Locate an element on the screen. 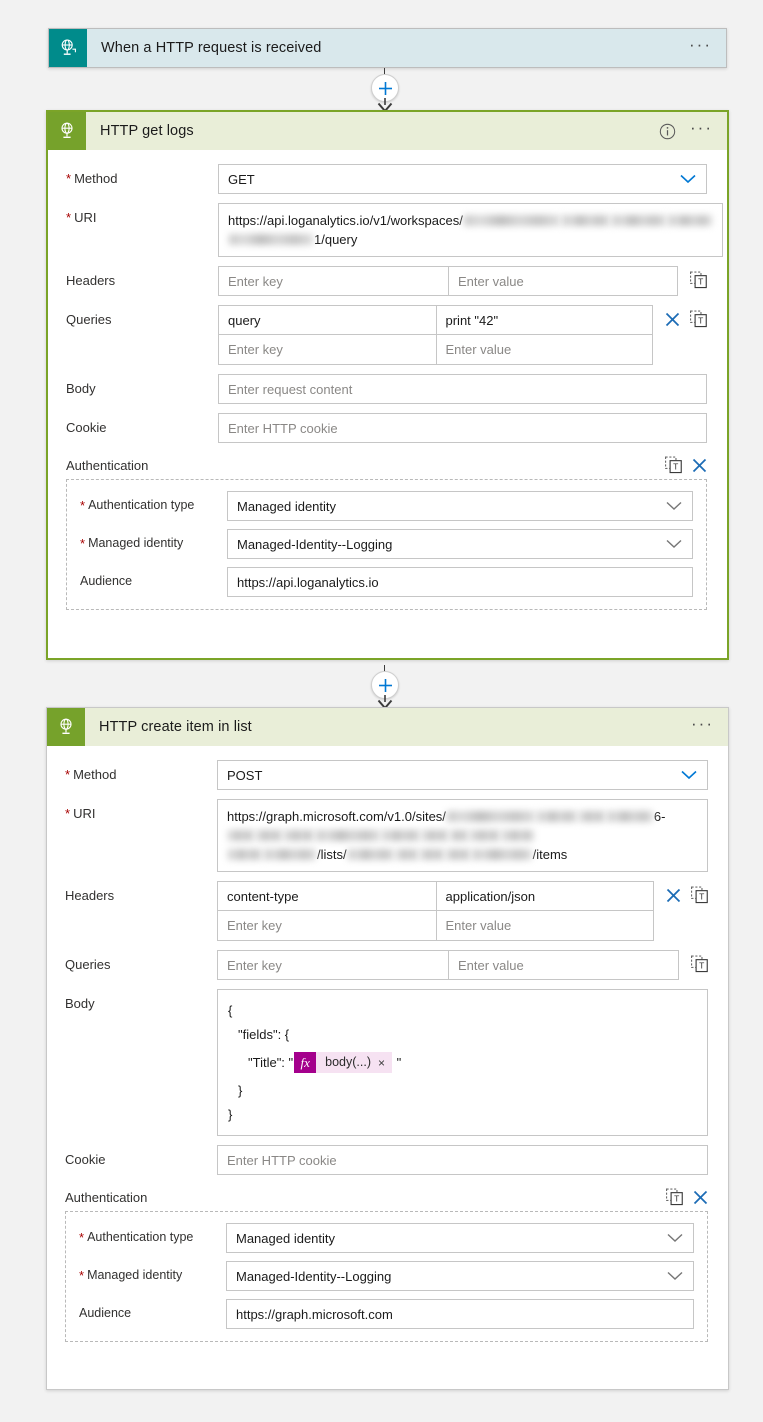 This screenshot has width=763, height=1422. queries-field: query print "42" Enter key Enter value T is located at coordinates (462, 335).